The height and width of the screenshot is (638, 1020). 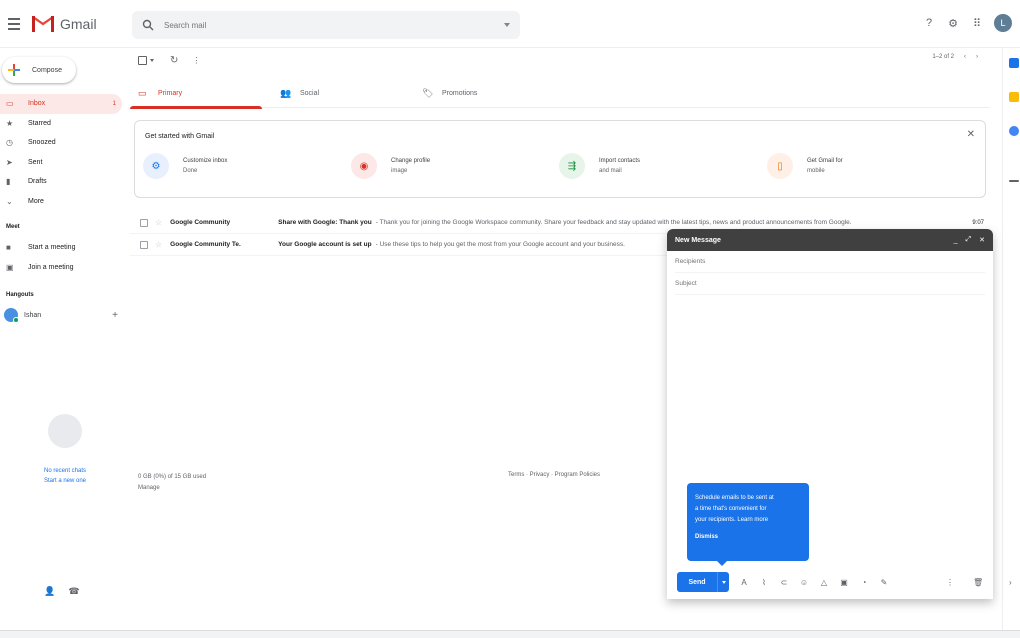 I want to click on next-page-icon: ›, so click(x=977, y=57).